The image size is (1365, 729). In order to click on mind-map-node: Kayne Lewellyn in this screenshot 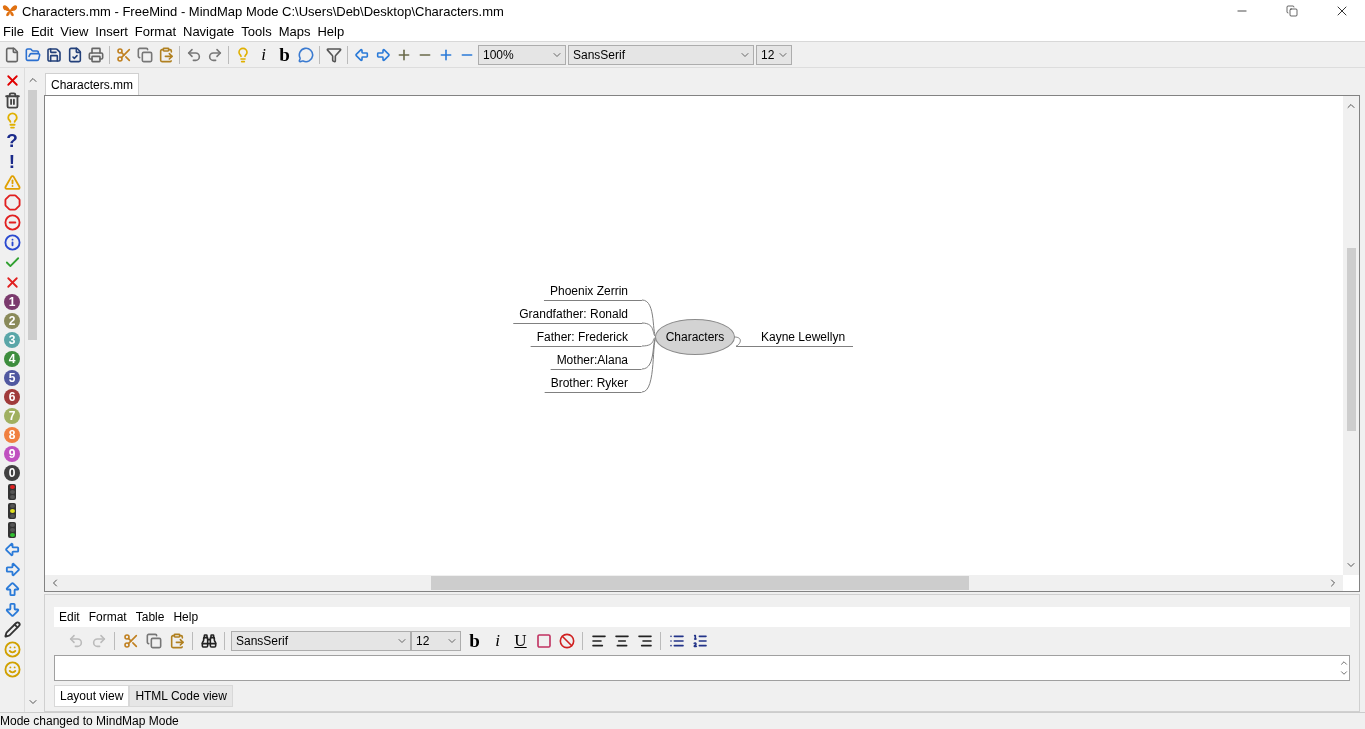, I will do `click(795, 338)`.